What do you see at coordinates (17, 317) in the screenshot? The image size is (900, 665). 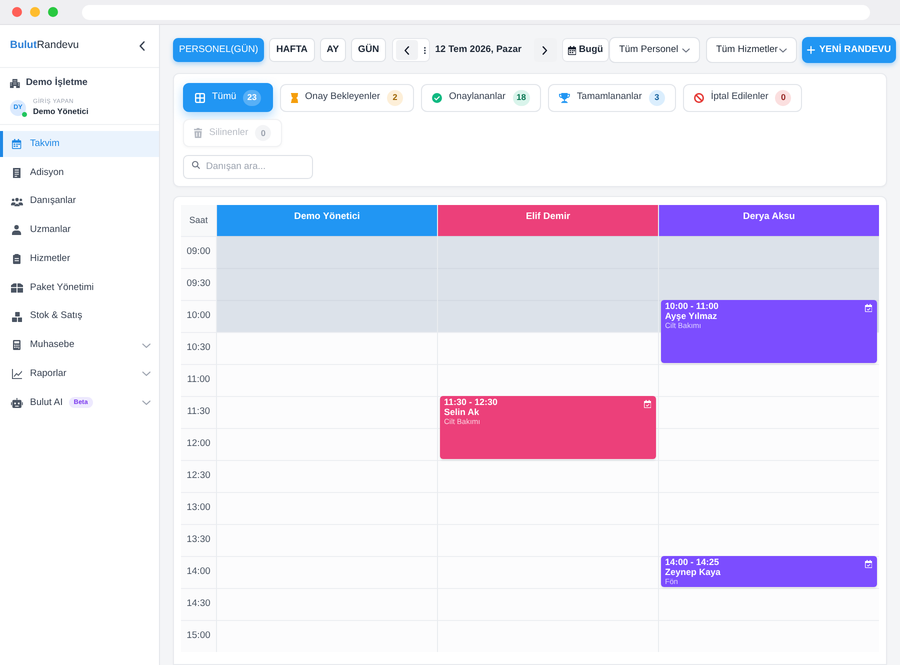 I see `stacked-boxes-icon` at bounding box center [17, 317].